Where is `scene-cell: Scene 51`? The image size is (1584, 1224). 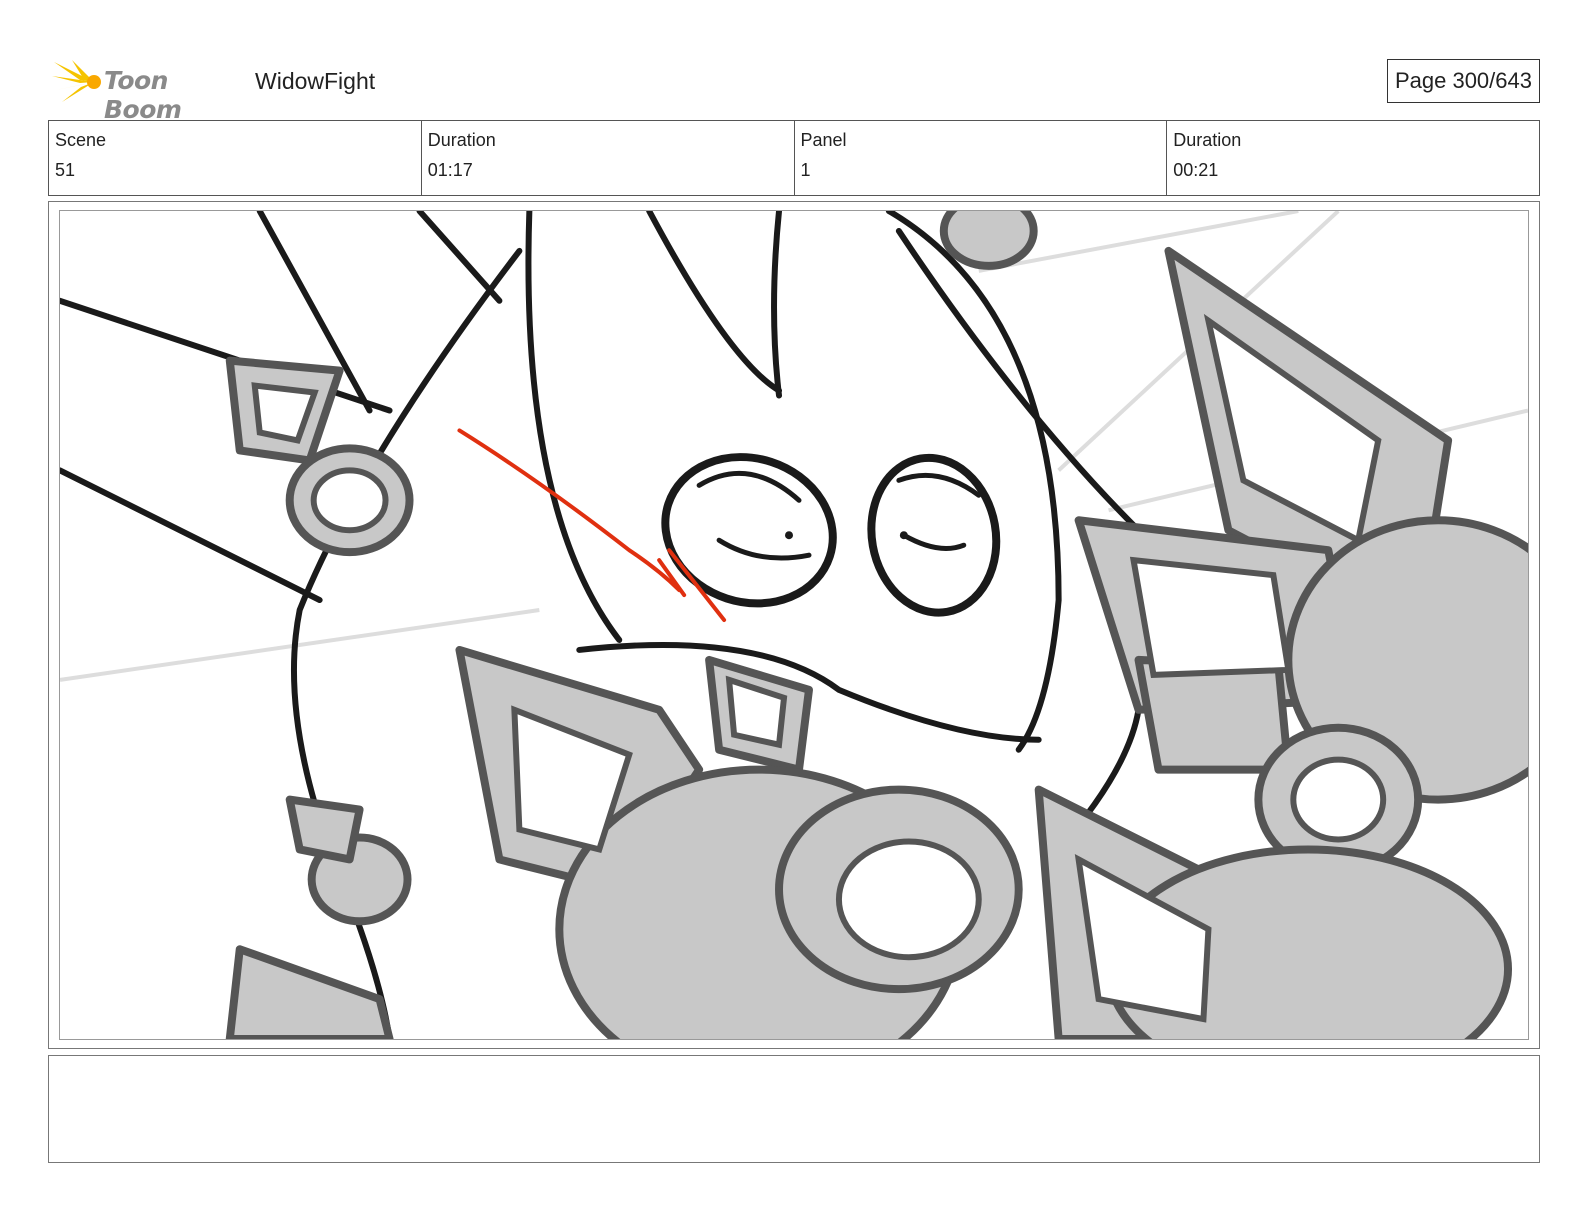 scene-cell: Scene 51 is located at coordinates (235, 158).